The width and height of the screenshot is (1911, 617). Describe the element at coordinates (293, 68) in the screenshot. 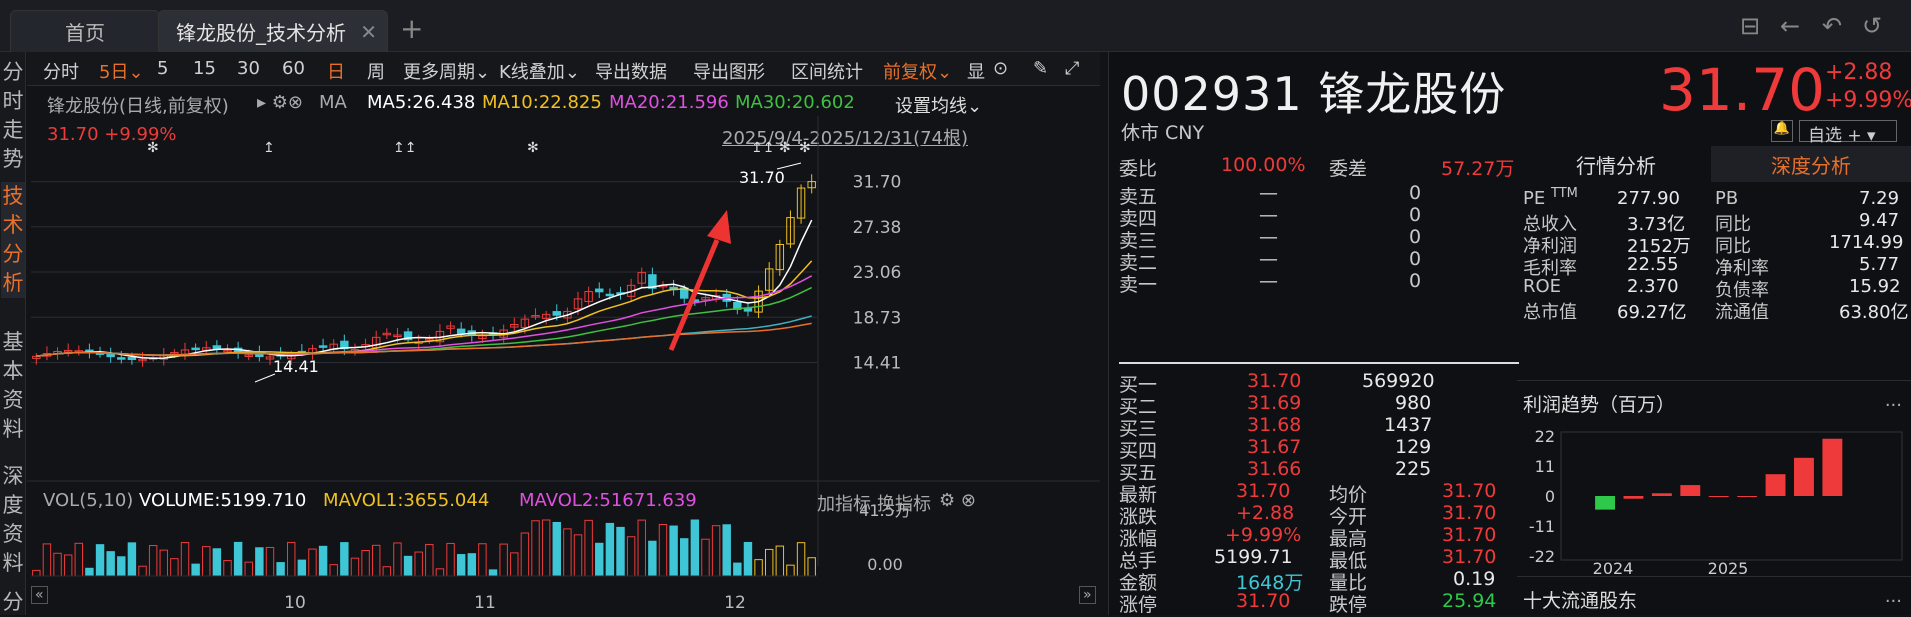

I see `period-60min: 60` at that location.